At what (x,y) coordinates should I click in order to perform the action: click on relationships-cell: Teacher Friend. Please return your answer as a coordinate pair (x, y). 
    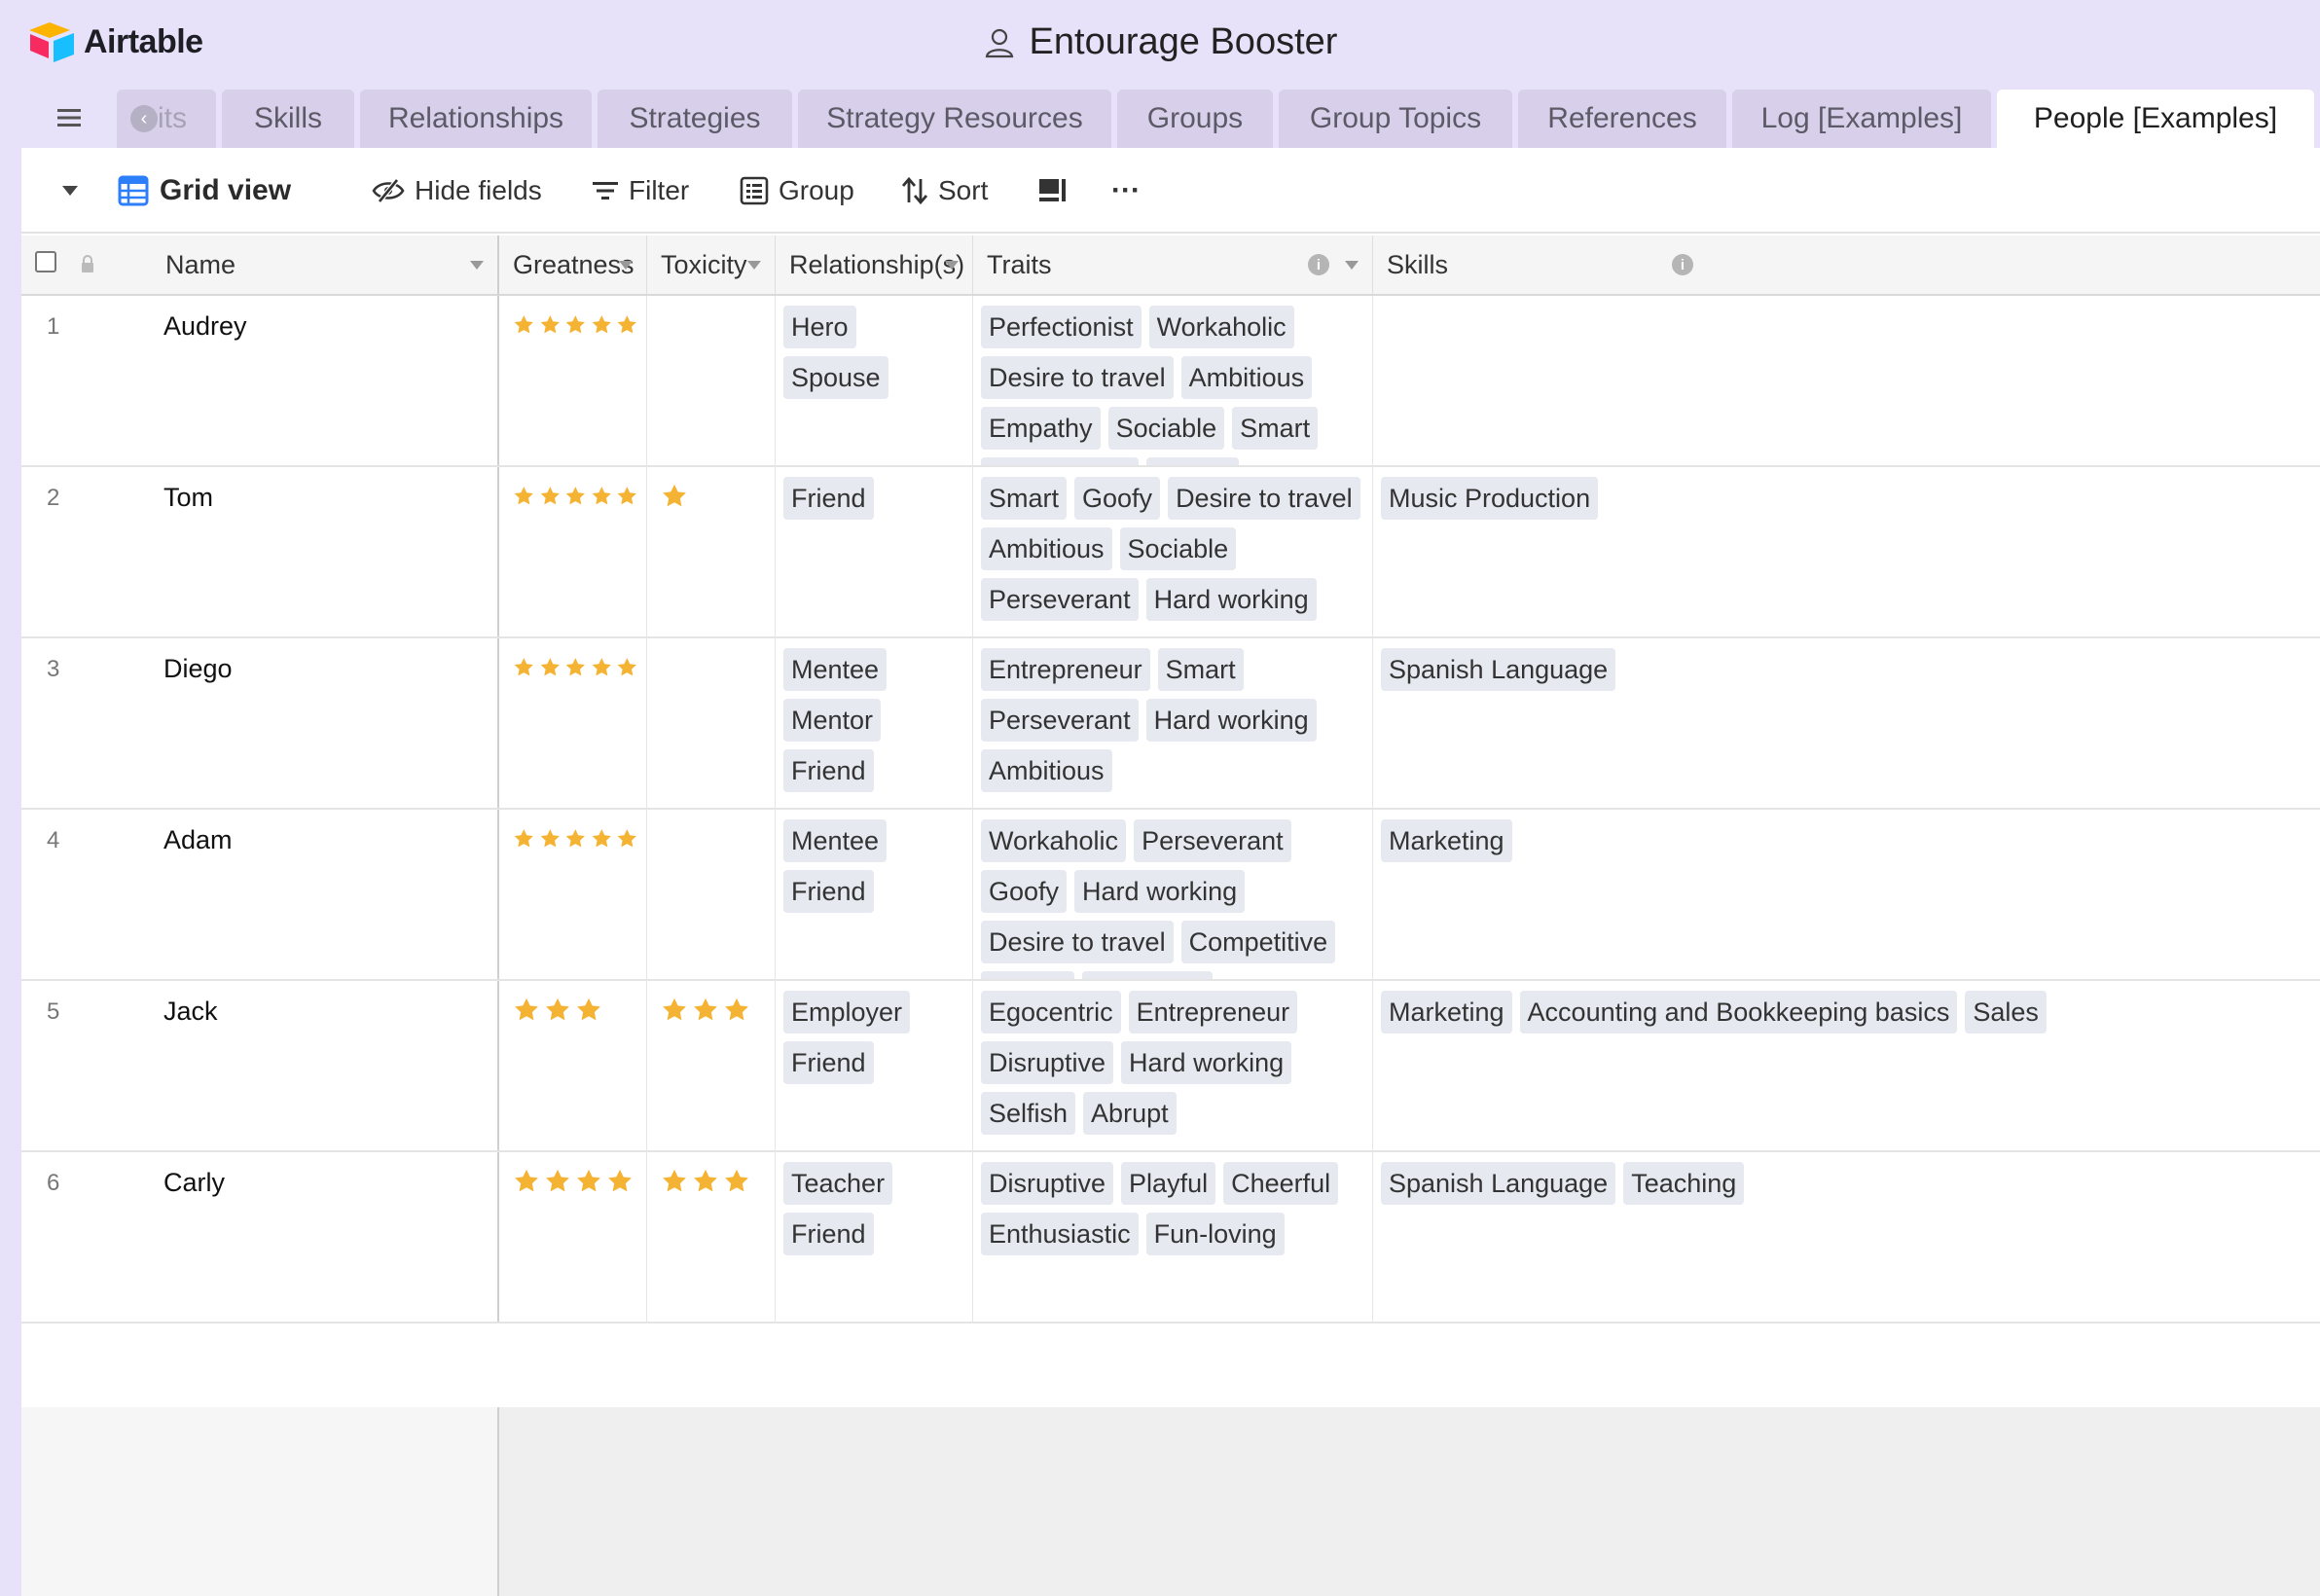
    Looking at the image, I should click on (875, 1237).